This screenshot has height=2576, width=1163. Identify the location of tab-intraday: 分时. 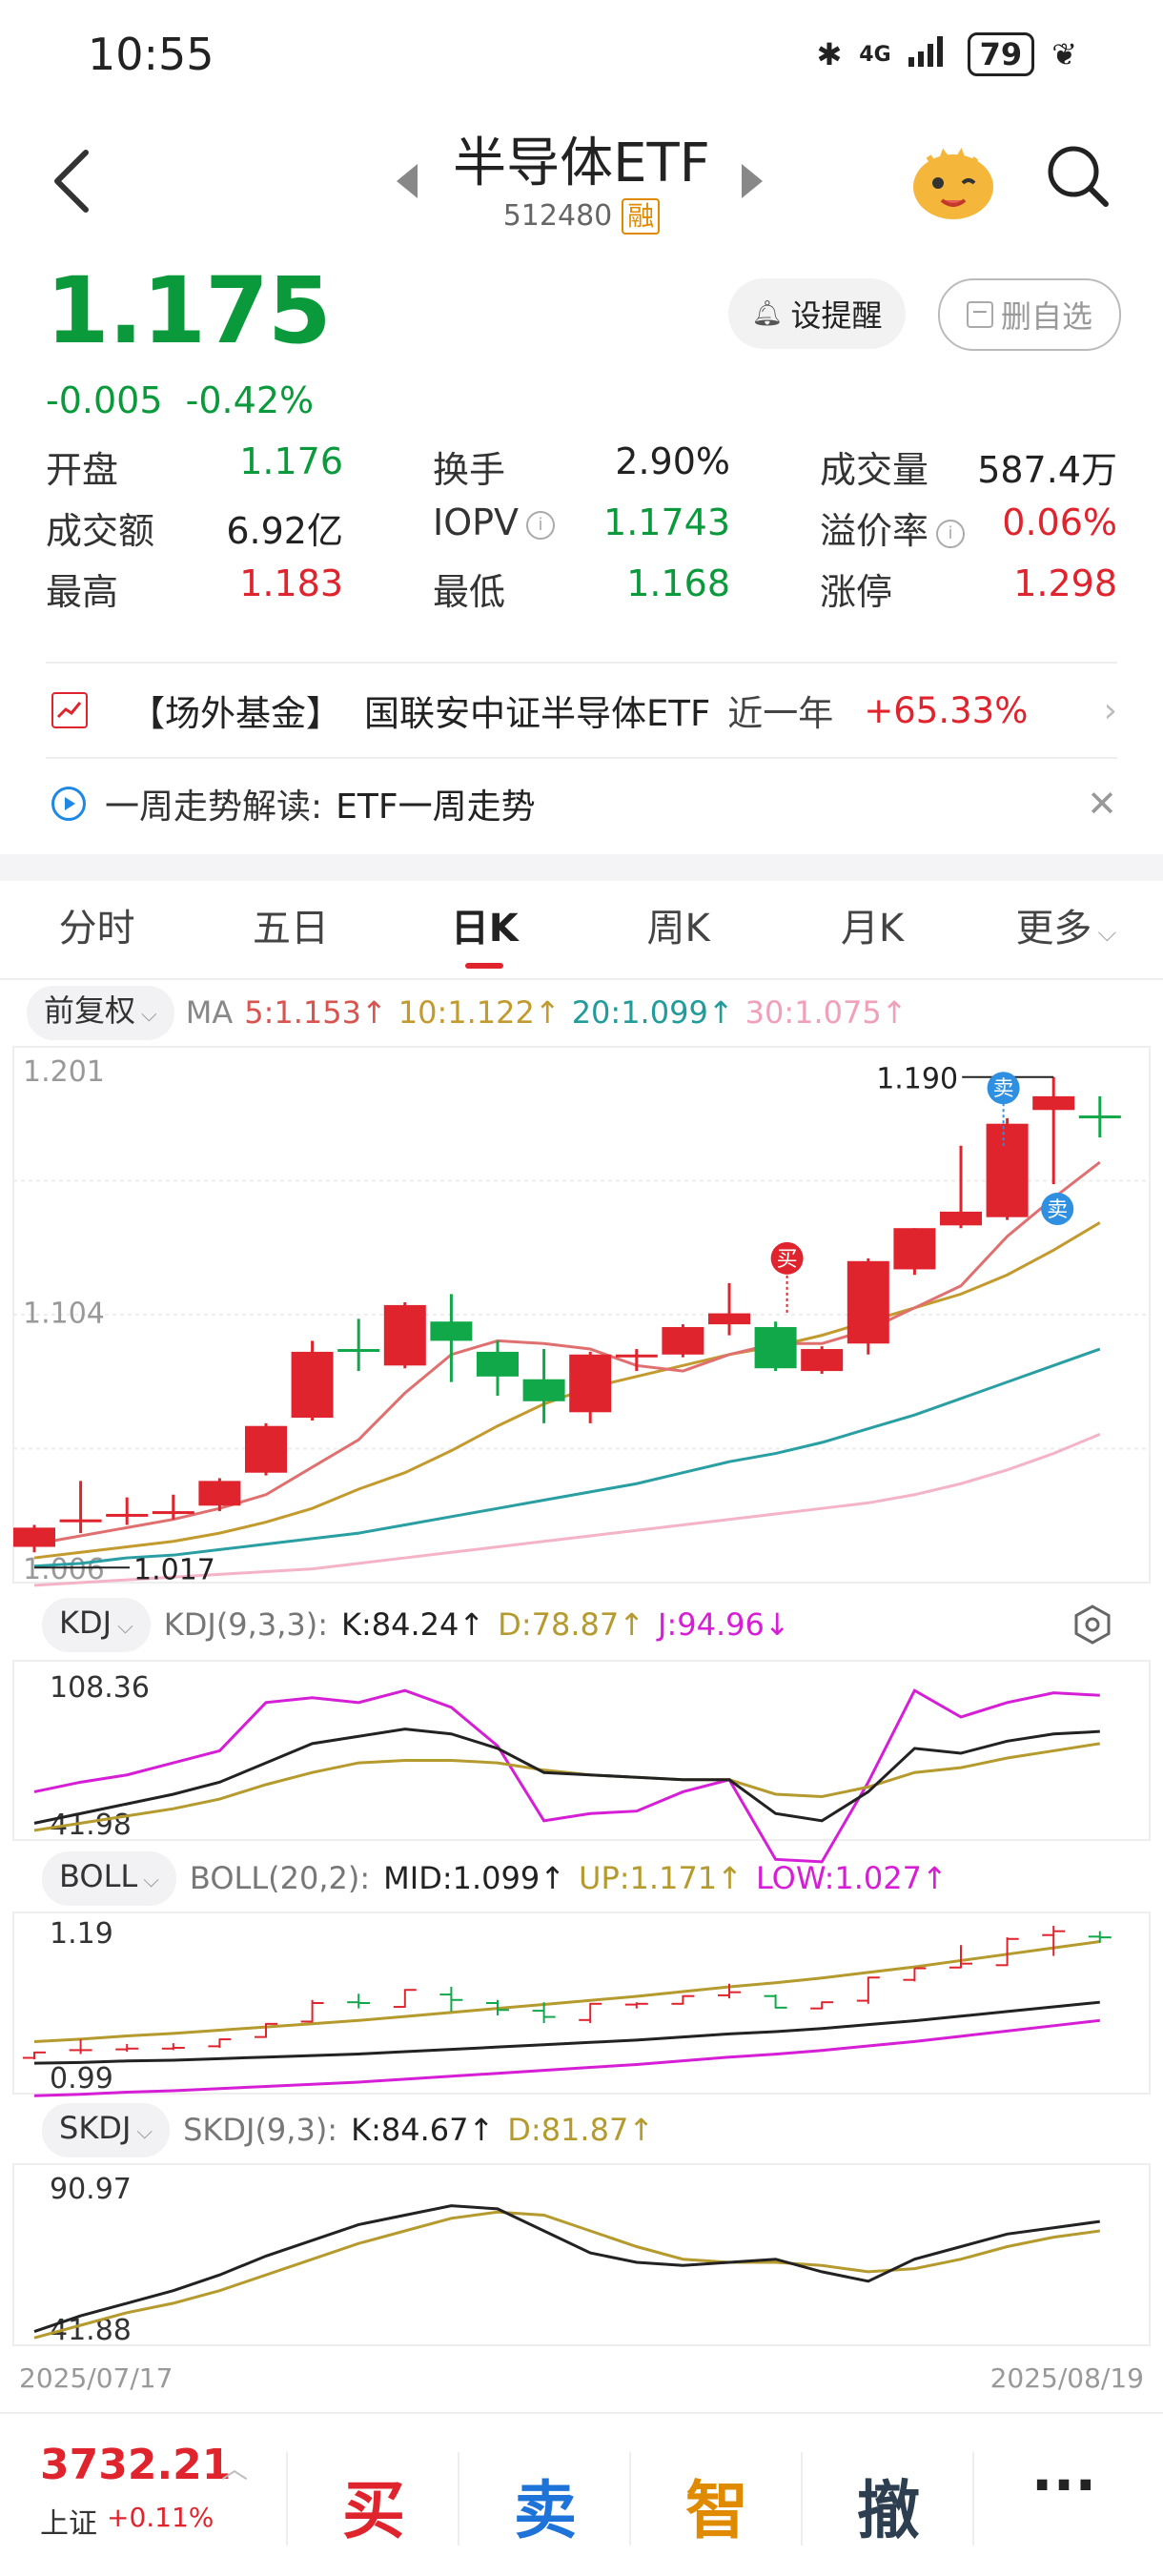
(97, 931).